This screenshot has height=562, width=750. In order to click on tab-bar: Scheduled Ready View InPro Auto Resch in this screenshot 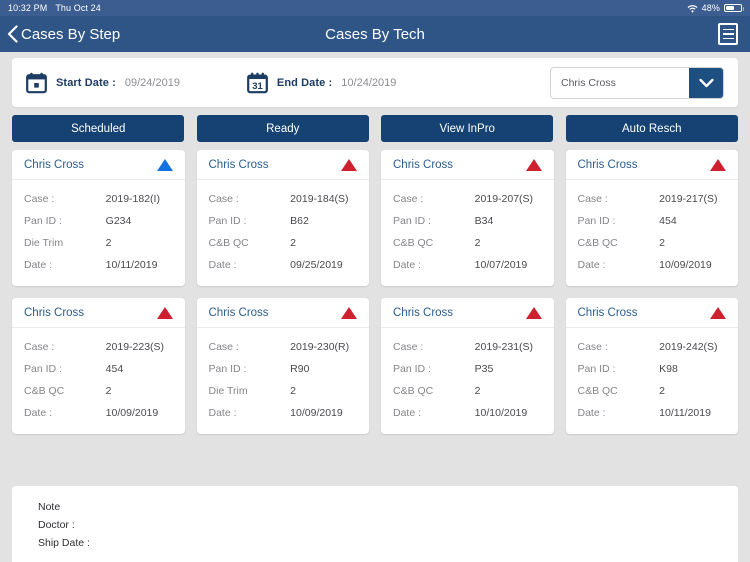, I will do `click(375, 124)`.